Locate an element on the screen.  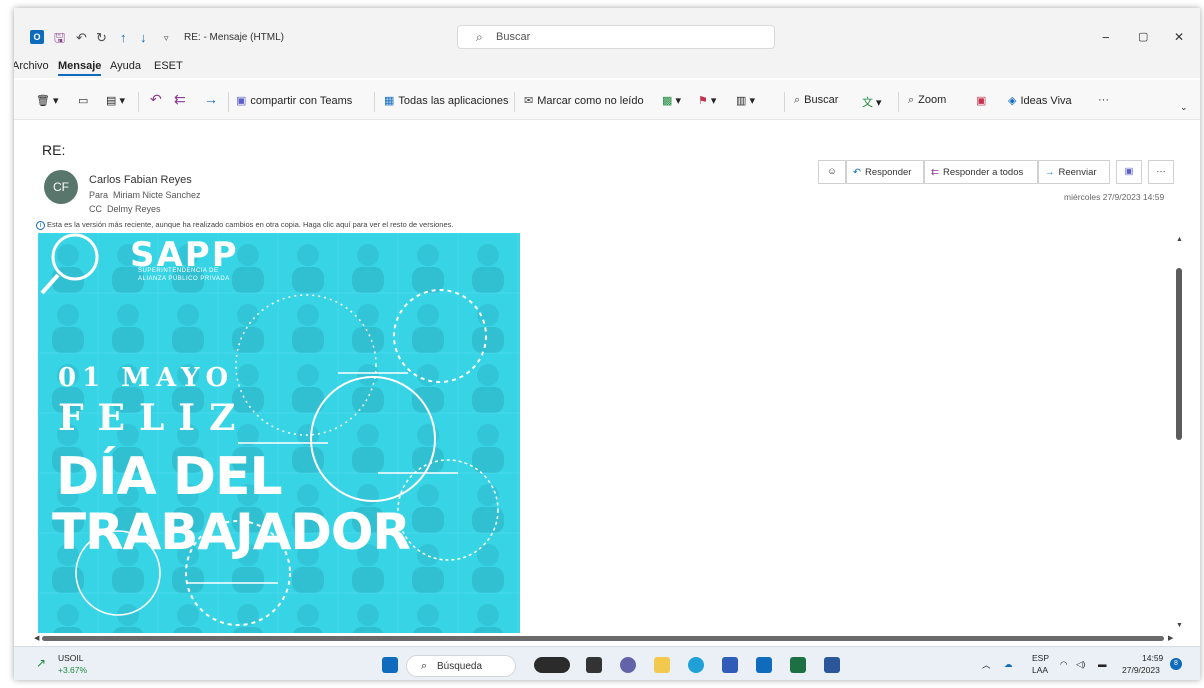
reply-all-label: Responder a todos is located at coordinates (983, 172).